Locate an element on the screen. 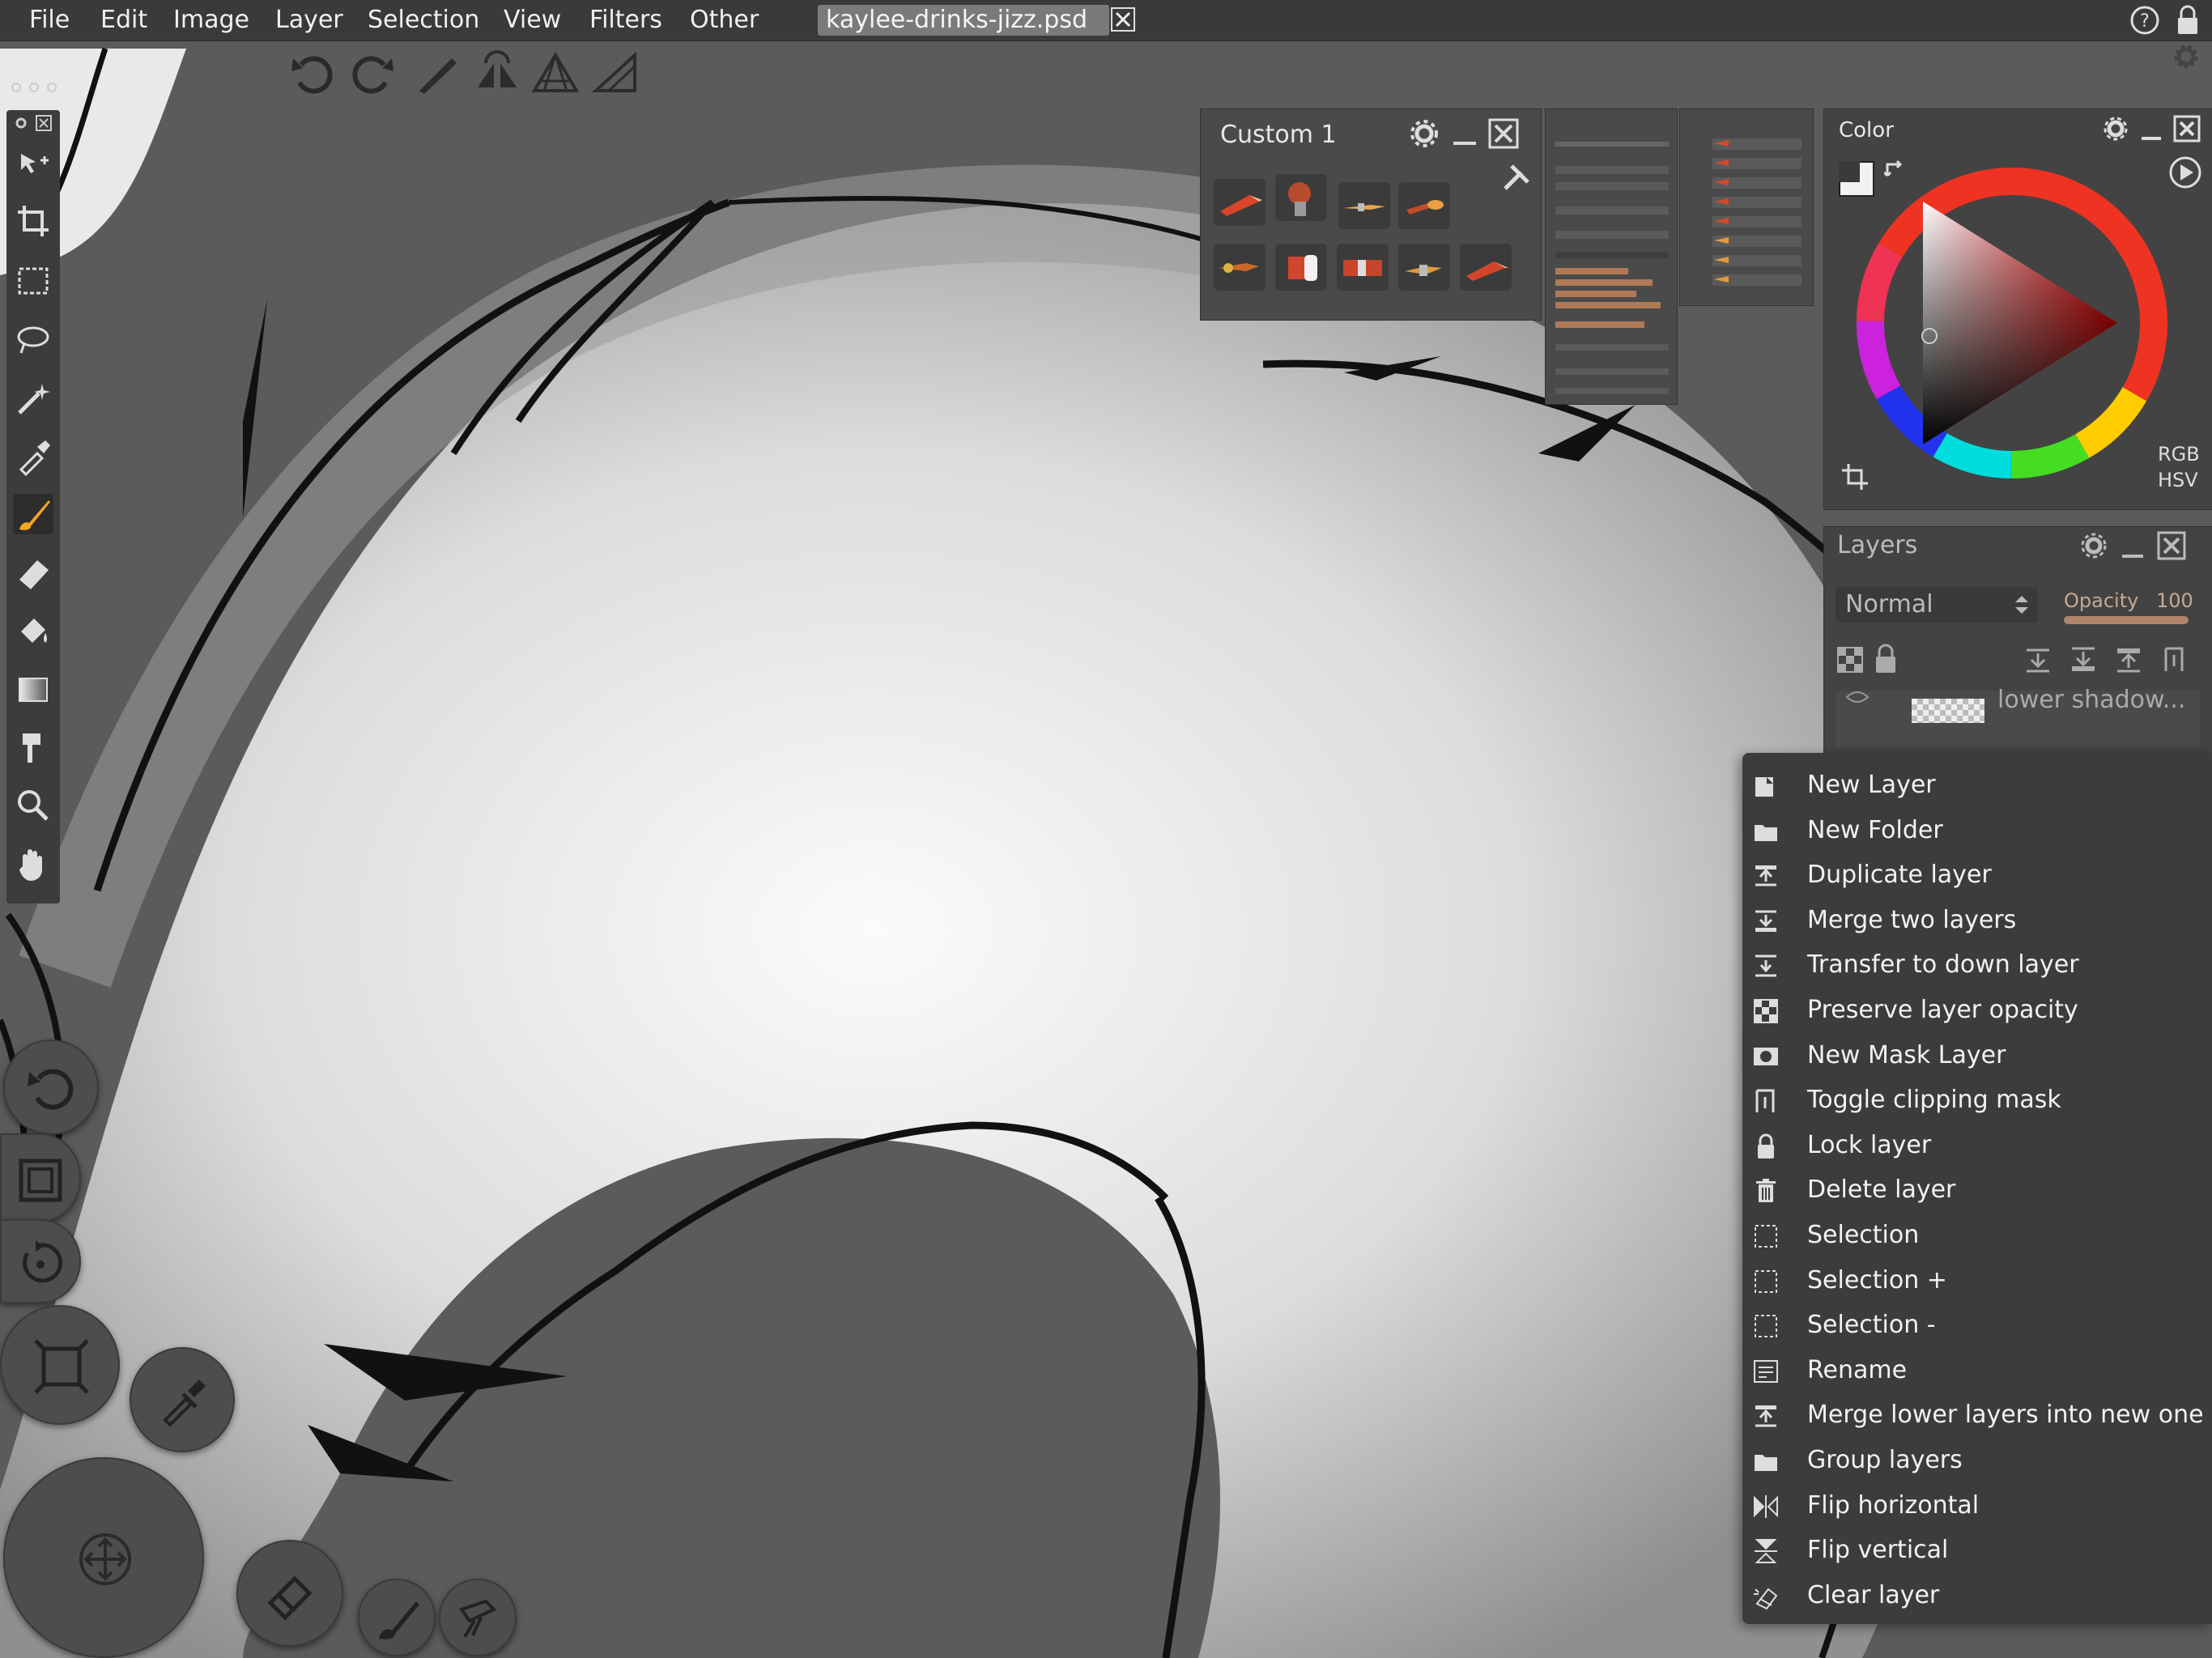 Image resolution: width=2212 pixels, height=1658 pixels. mask-icon is located at coordinates (1766, 1056).